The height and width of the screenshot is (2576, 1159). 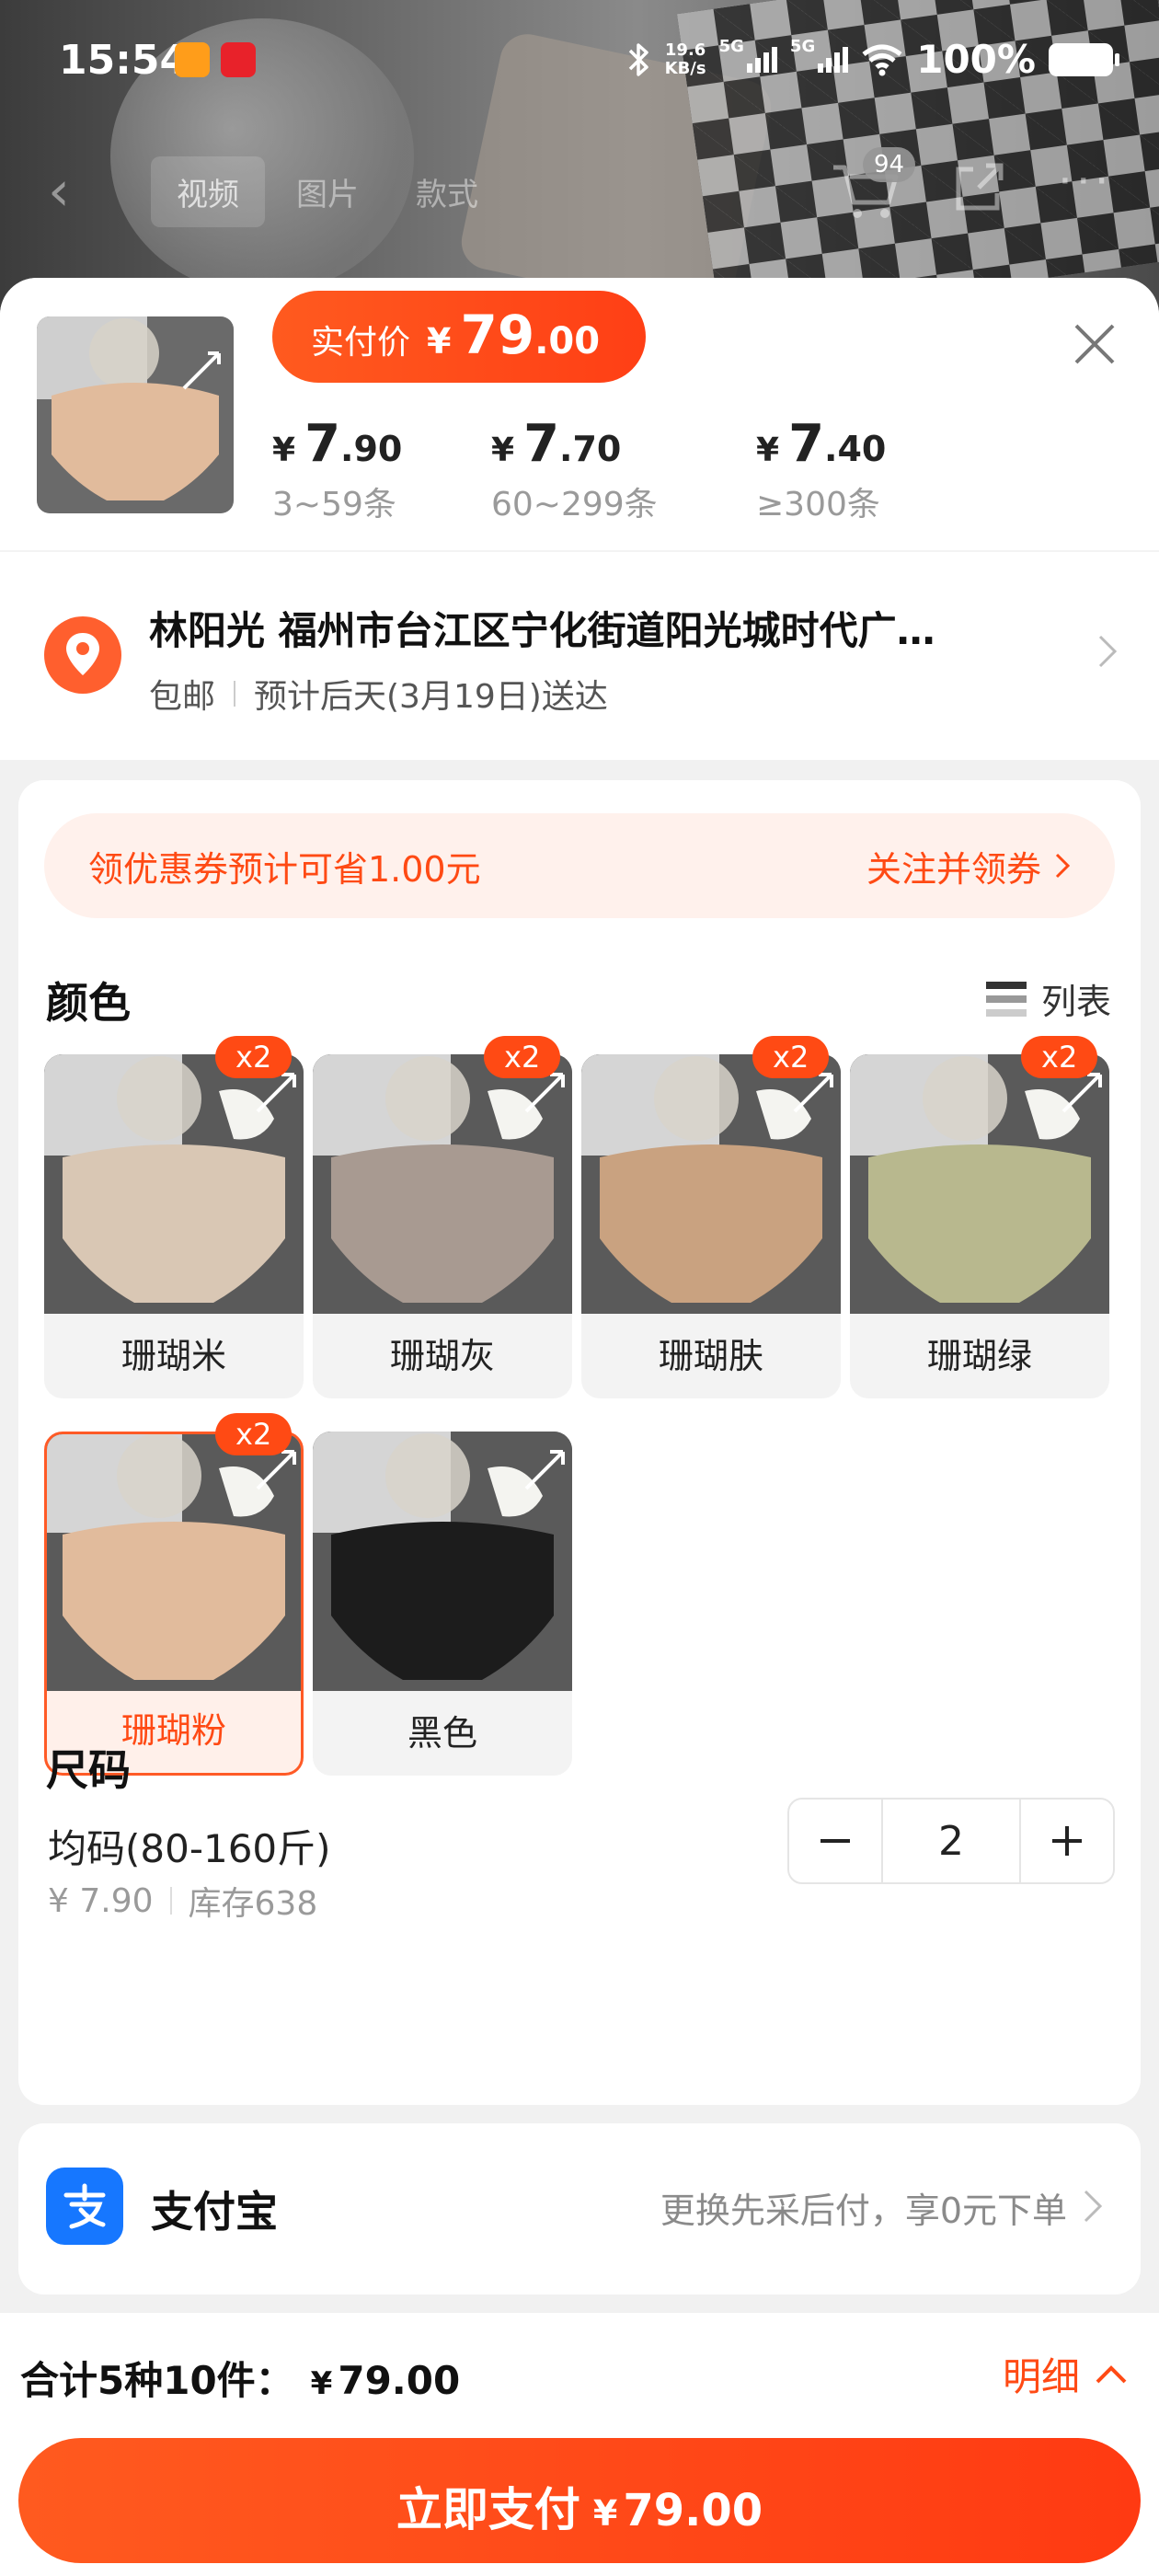 What do you see at coordinates (953, 869) in the screenshot?
I see `coupon-action-label: 关注并领券` at bounding box center [953, 869].